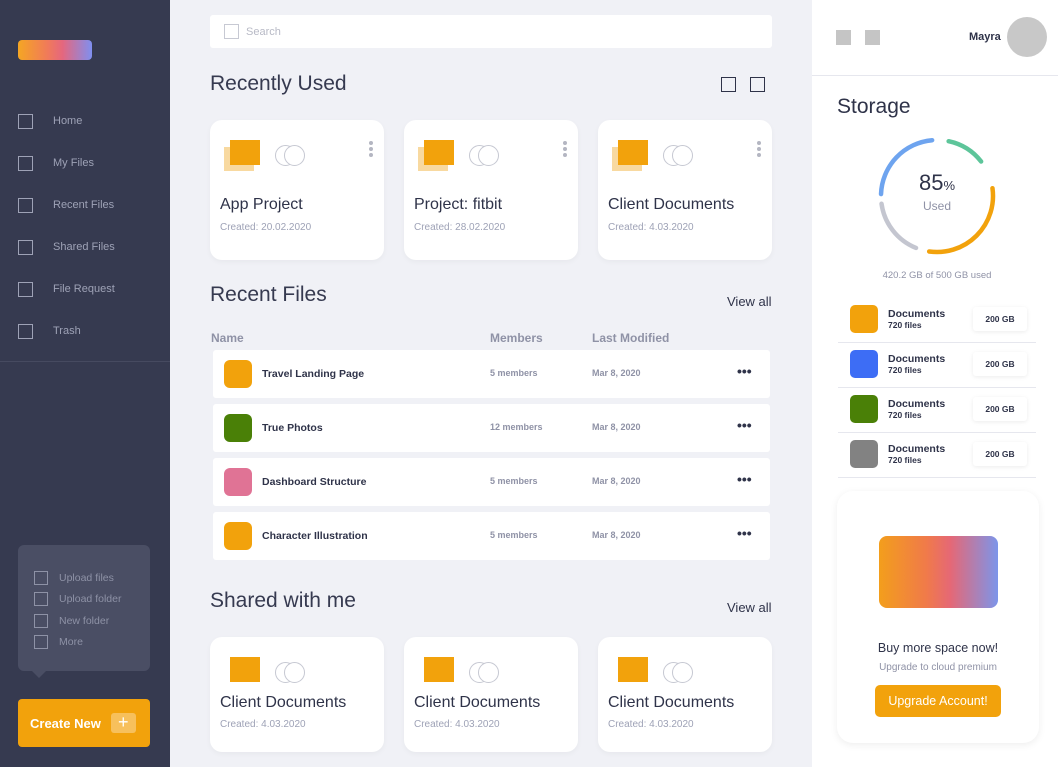 The height and width of the screenshot is (767, 1058). I want to click on storage-percent-value: 85, so click(931, 182).